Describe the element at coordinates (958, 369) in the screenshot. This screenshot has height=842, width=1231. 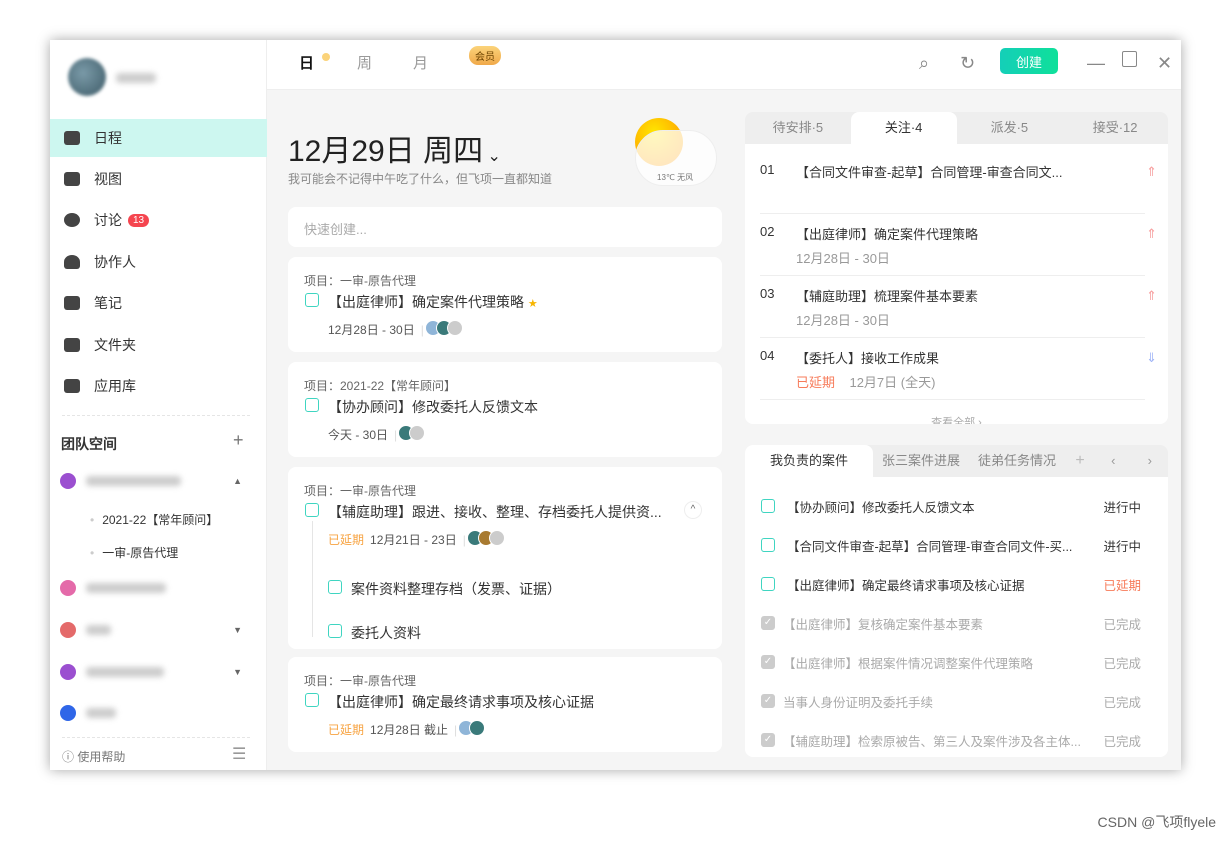
I see `list-item: 04 【委托人】接收工作成果 已延期 12月7日 (全天) ⇓` at that location.